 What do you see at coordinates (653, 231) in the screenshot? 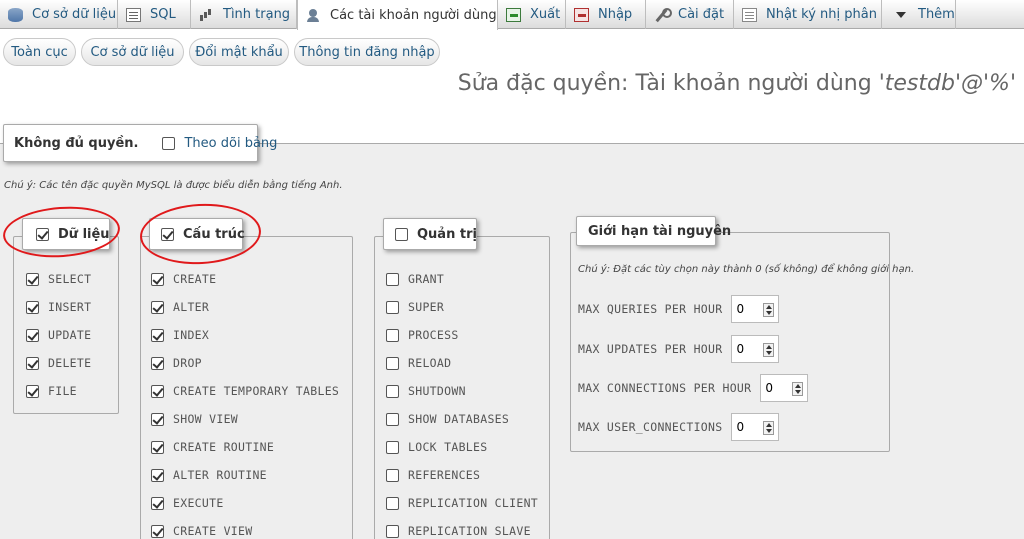
I see `resource-limits-legend: Giới hạn tài nguyên` at bounding box center [653, 231].